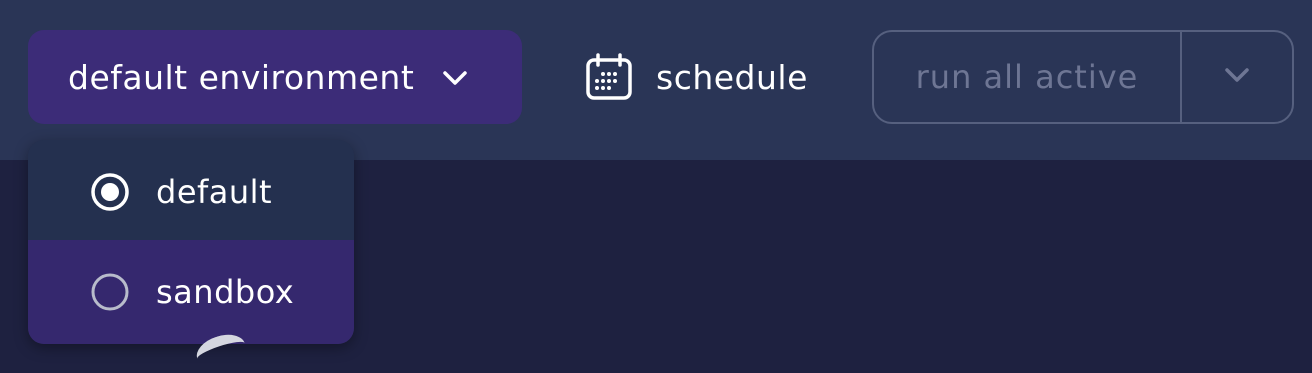 The height and width of the screenshot is (373, 1312). I want to click on run-options-toggle, so click(1237, 77).